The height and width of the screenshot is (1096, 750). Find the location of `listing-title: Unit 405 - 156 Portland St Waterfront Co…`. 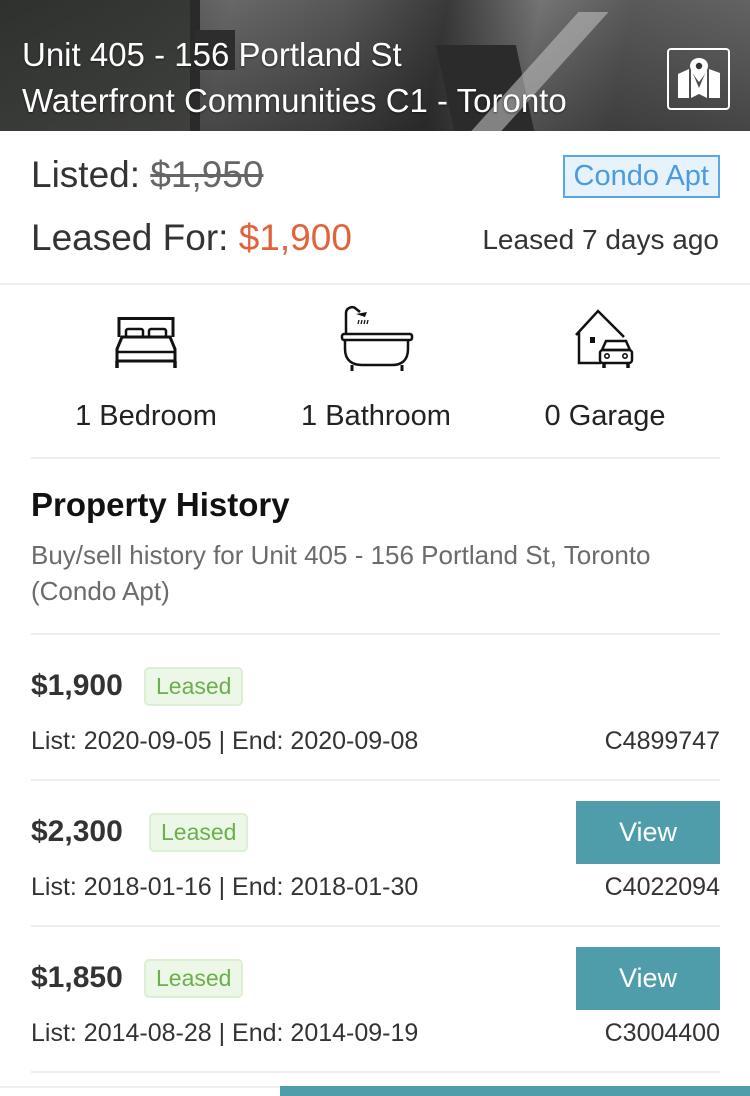

listing-title: Unit 405 - 156 Portland St Waterfront Co… is located at coordinates (294, 78).